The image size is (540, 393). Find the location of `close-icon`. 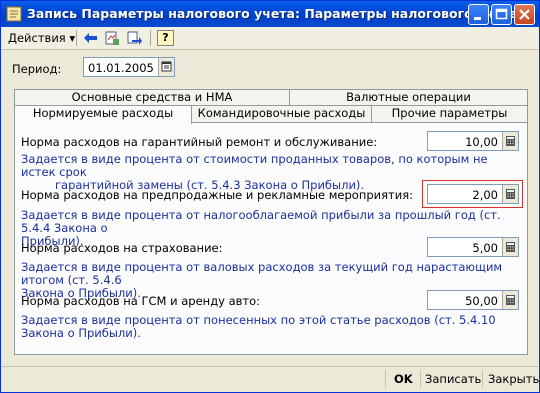

close-icon is located at coordinates (524, 14).